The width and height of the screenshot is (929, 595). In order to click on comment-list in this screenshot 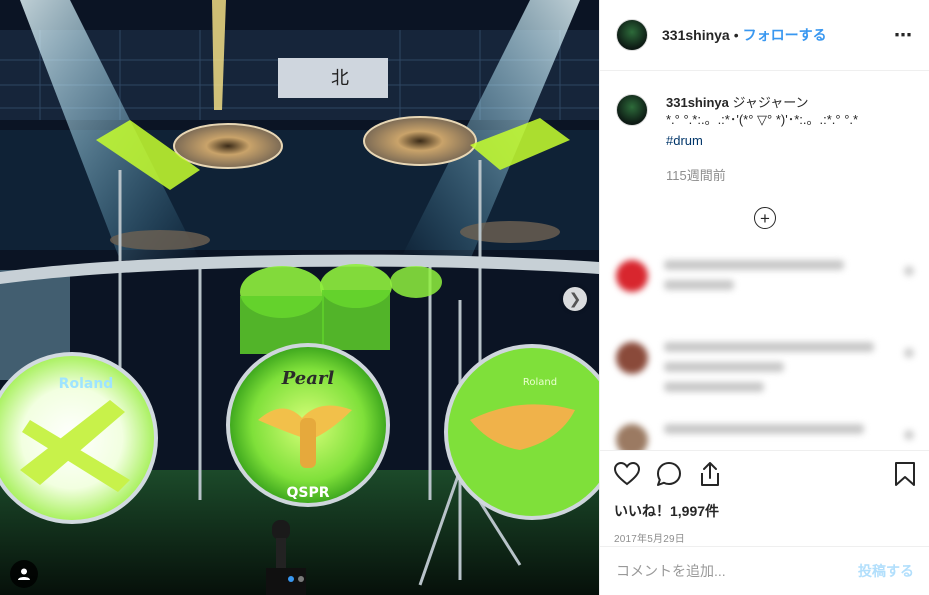, I will do `click(764, 350)`.